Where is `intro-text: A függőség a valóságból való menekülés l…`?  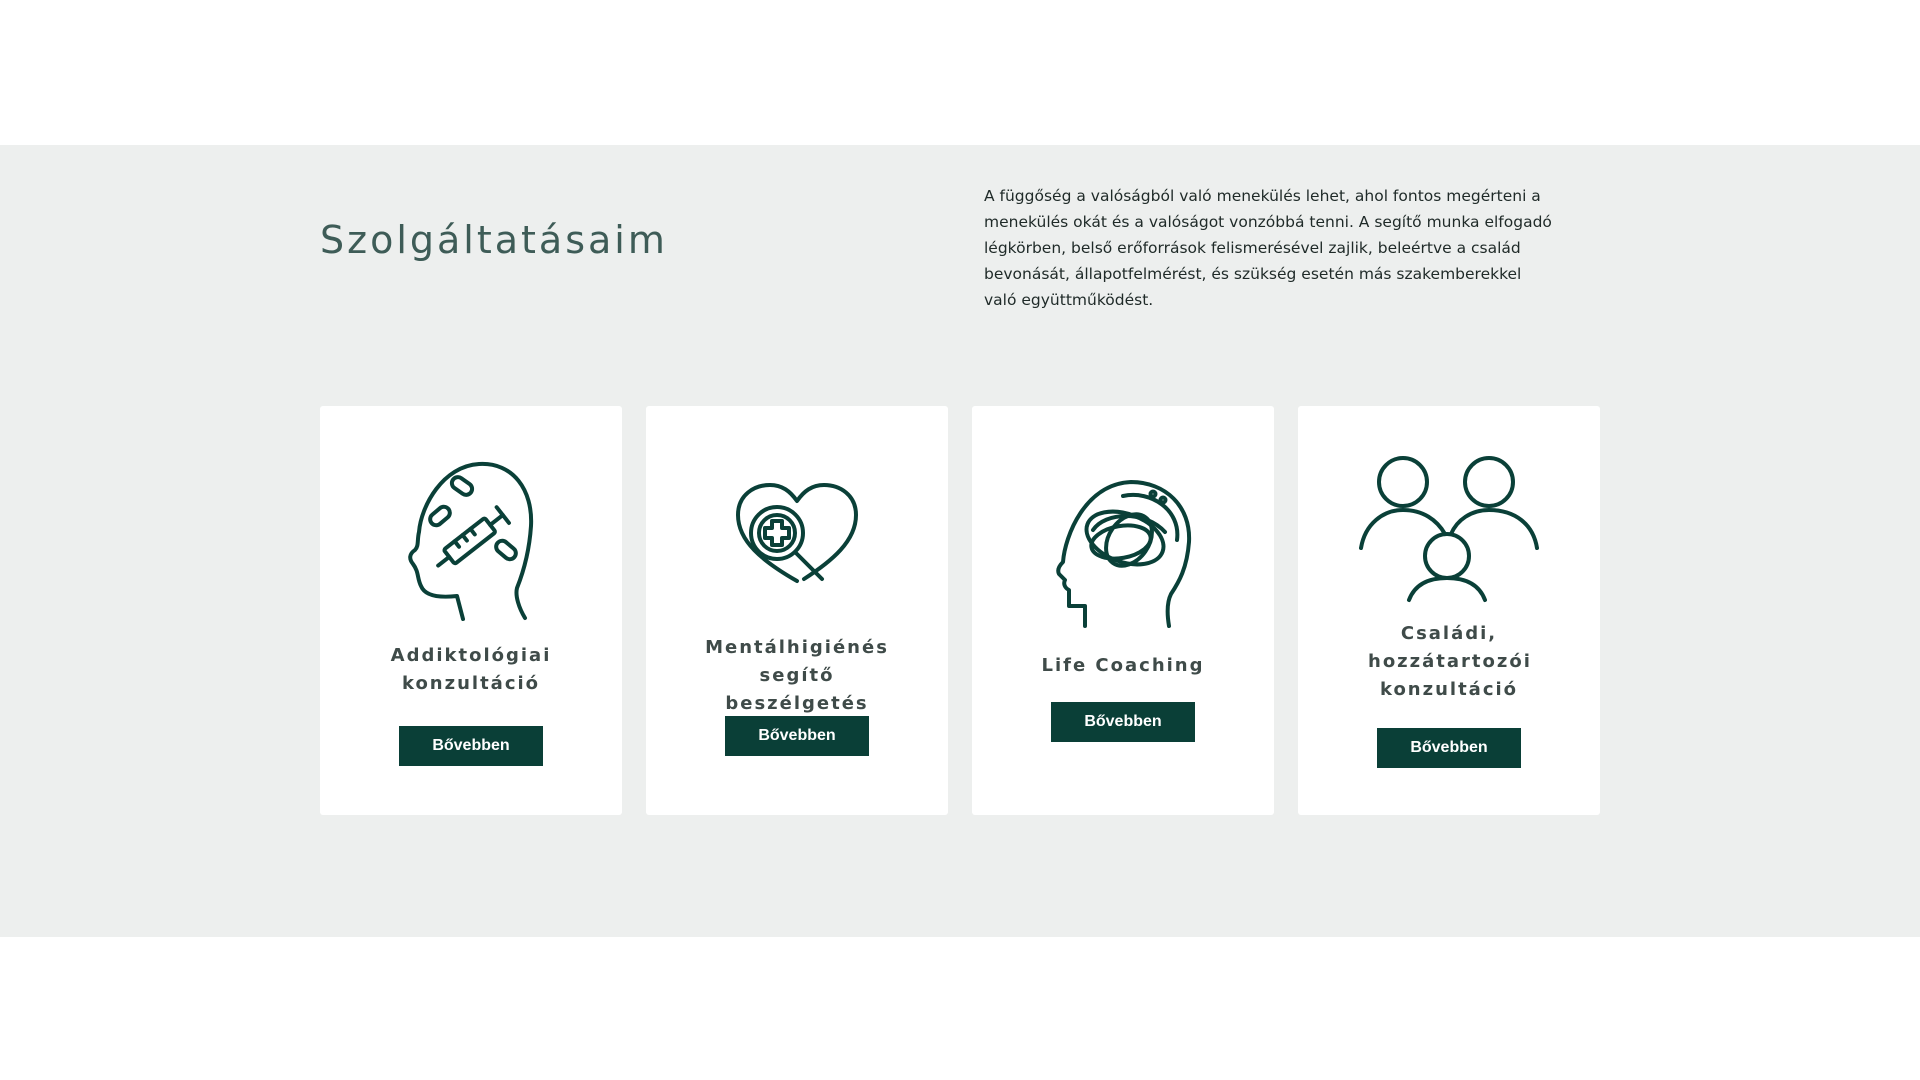
intro-text: A függőség a valóságból való menekülés l… is located at coordinates (1268, 248).